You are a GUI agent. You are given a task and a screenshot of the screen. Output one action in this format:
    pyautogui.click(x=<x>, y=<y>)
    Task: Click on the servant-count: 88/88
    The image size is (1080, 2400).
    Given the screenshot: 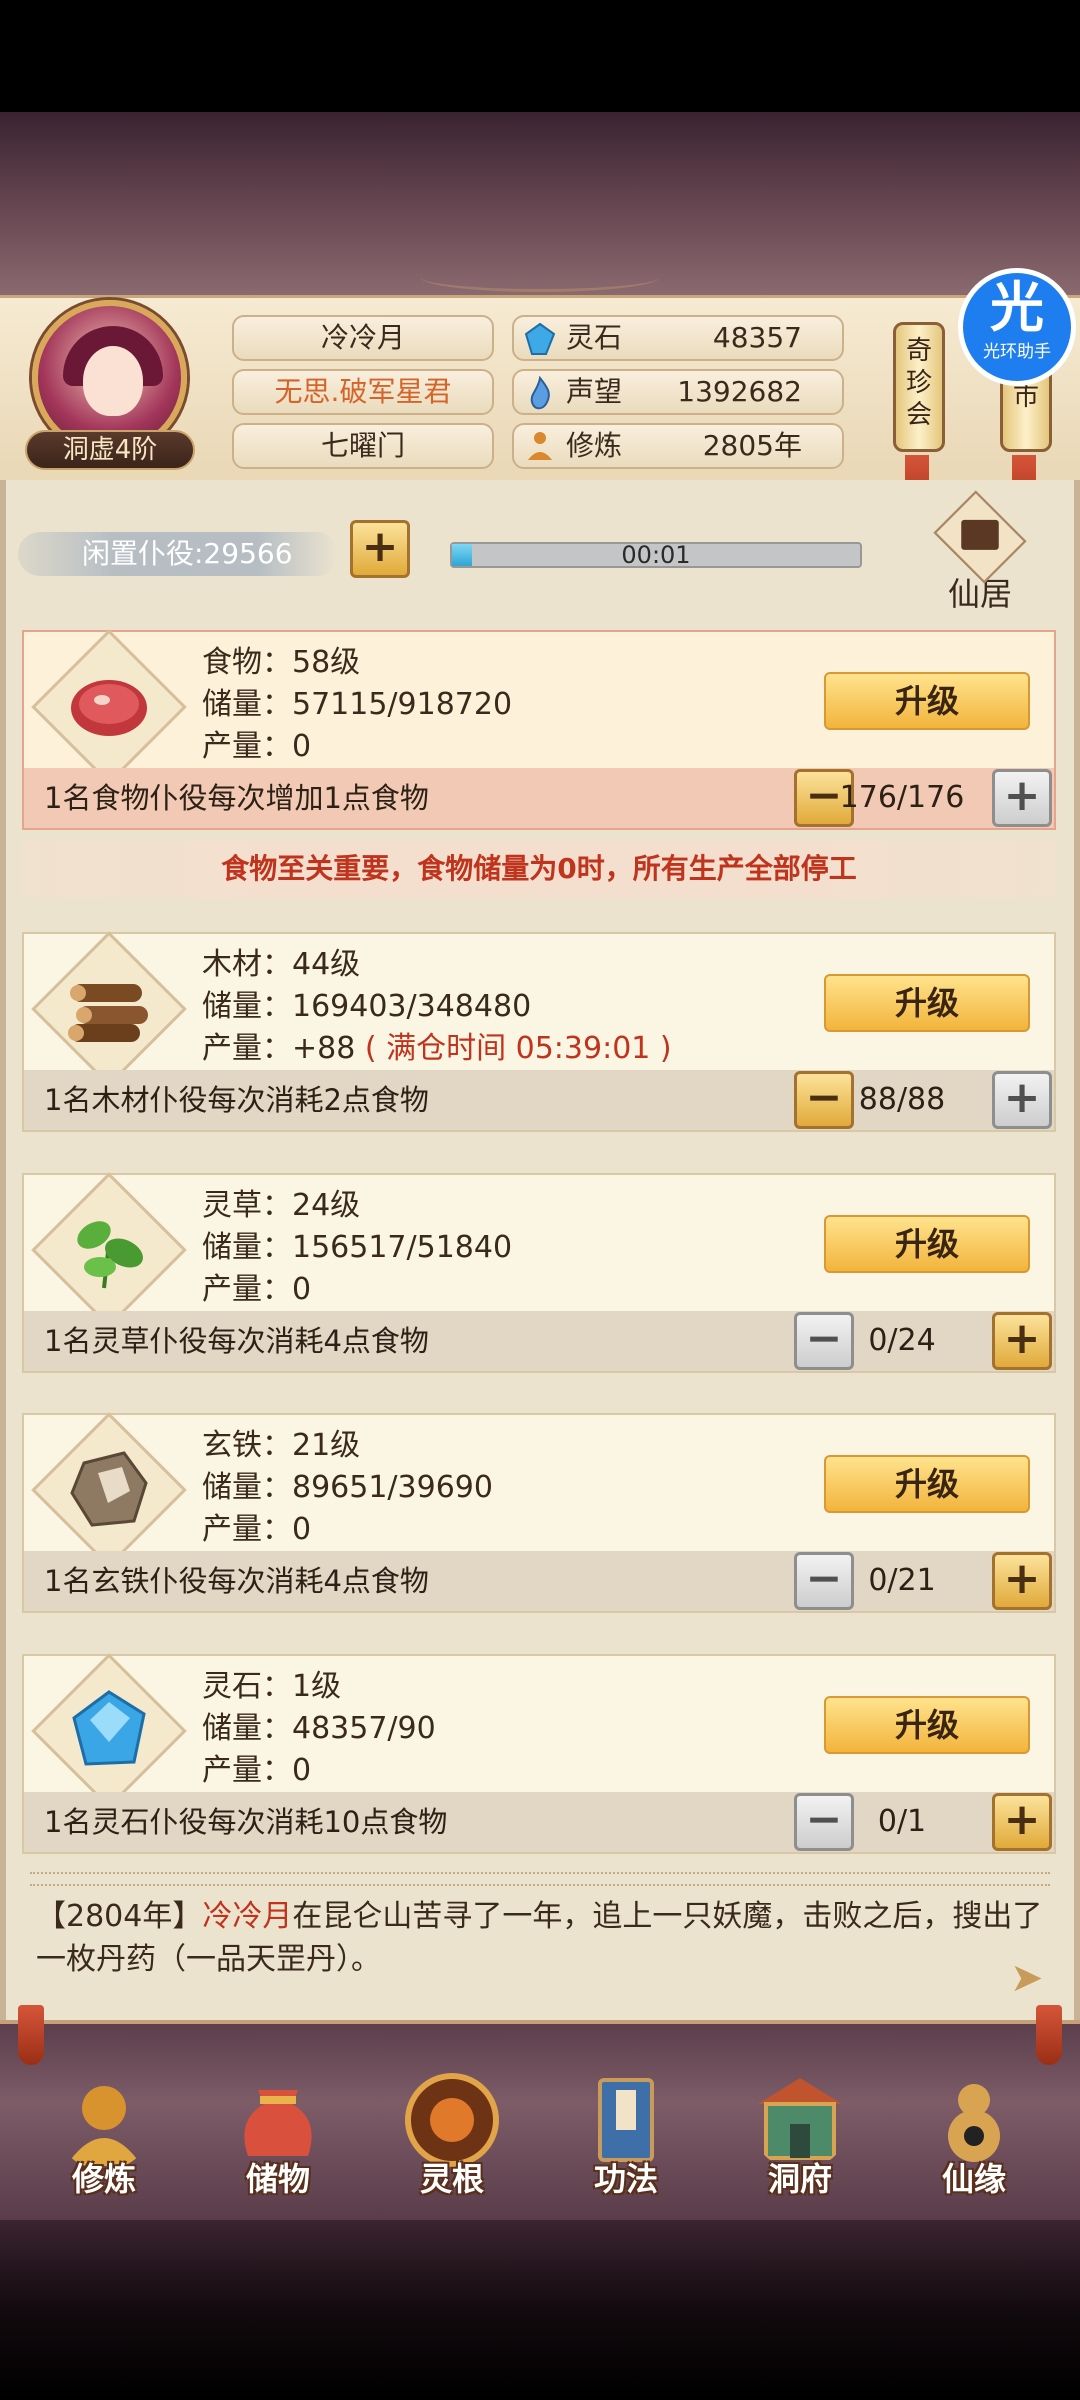 What is the action you would take?
    pyautogui.click(x=902, y=1099)
    